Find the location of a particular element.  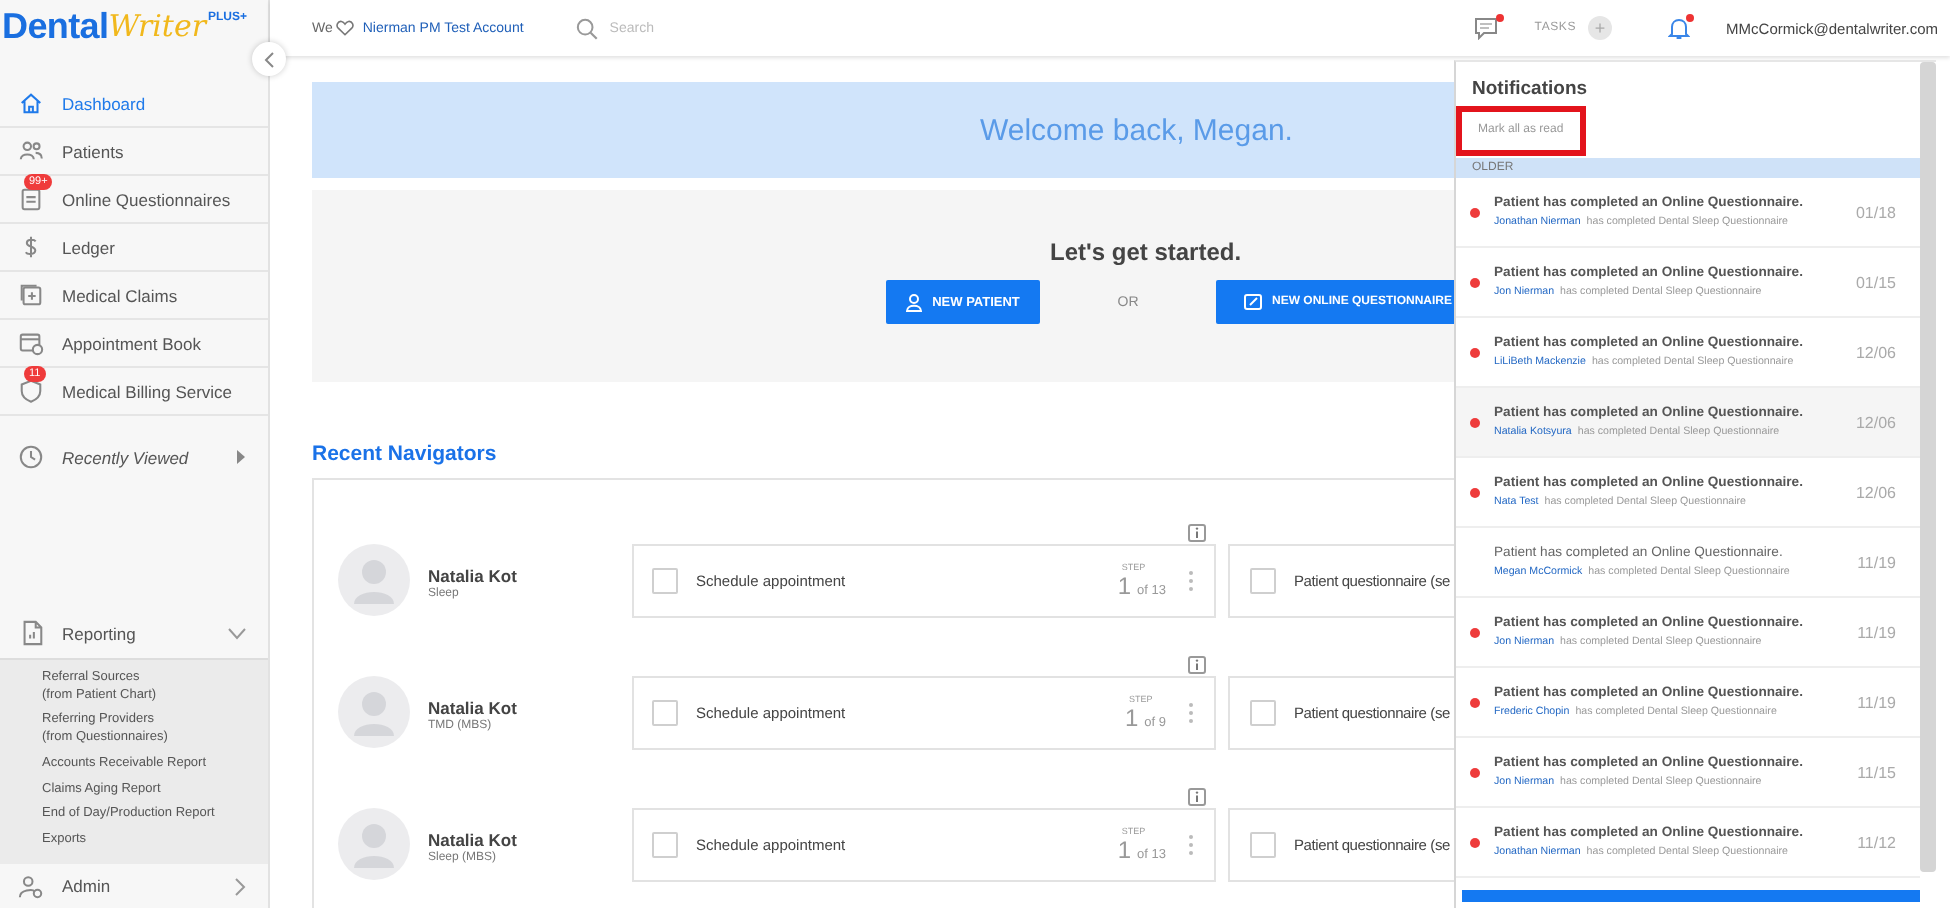

document-icon is located at coordinates (31, 633).